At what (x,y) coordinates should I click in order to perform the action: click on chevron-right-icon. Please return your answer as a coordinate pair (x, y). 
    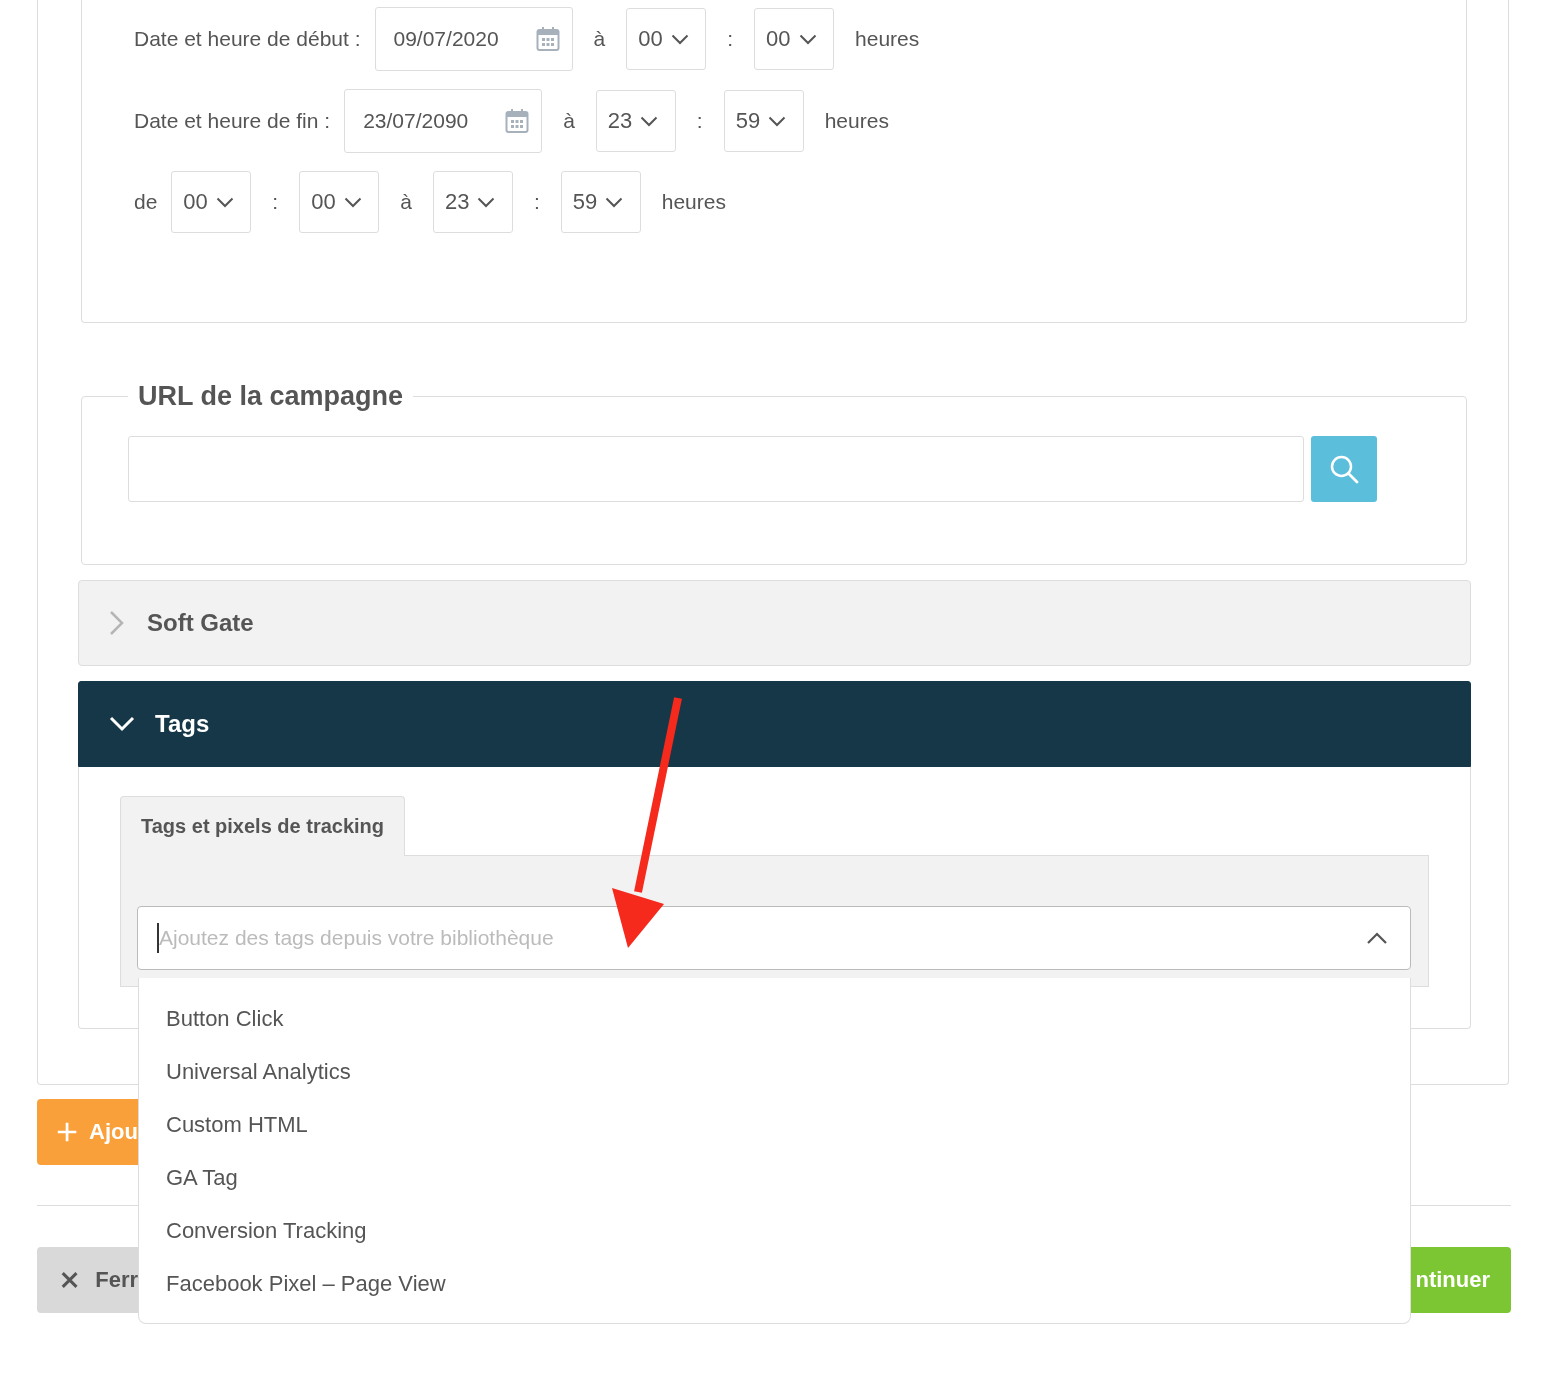
    Looking at the image, I should click on (117, 623).